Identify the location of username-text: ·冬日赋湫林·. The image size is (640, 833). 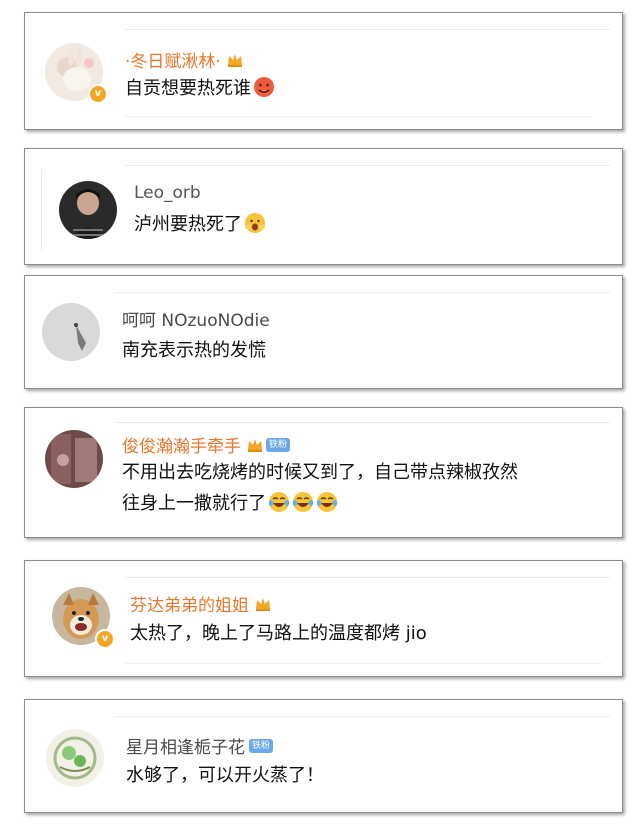
(173, 62).